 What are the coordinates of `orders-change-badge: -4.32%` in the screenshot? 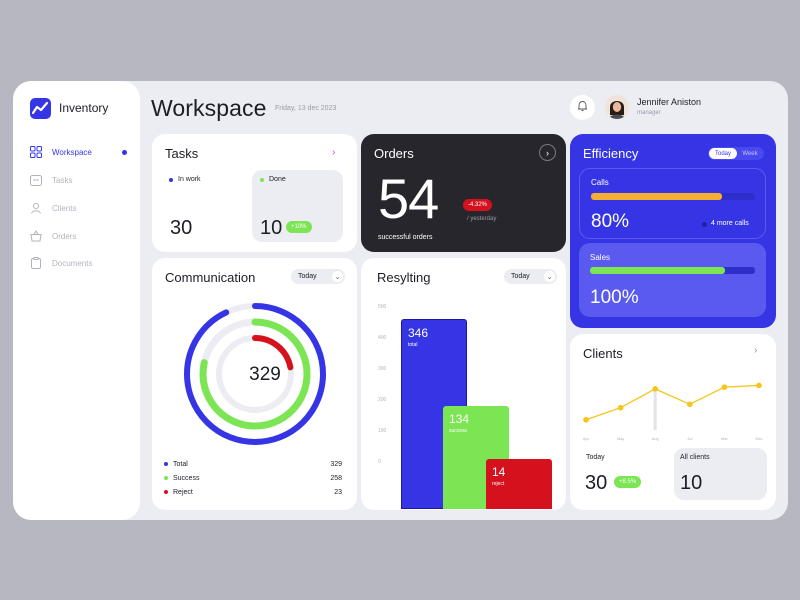 It's located at (478, 205).